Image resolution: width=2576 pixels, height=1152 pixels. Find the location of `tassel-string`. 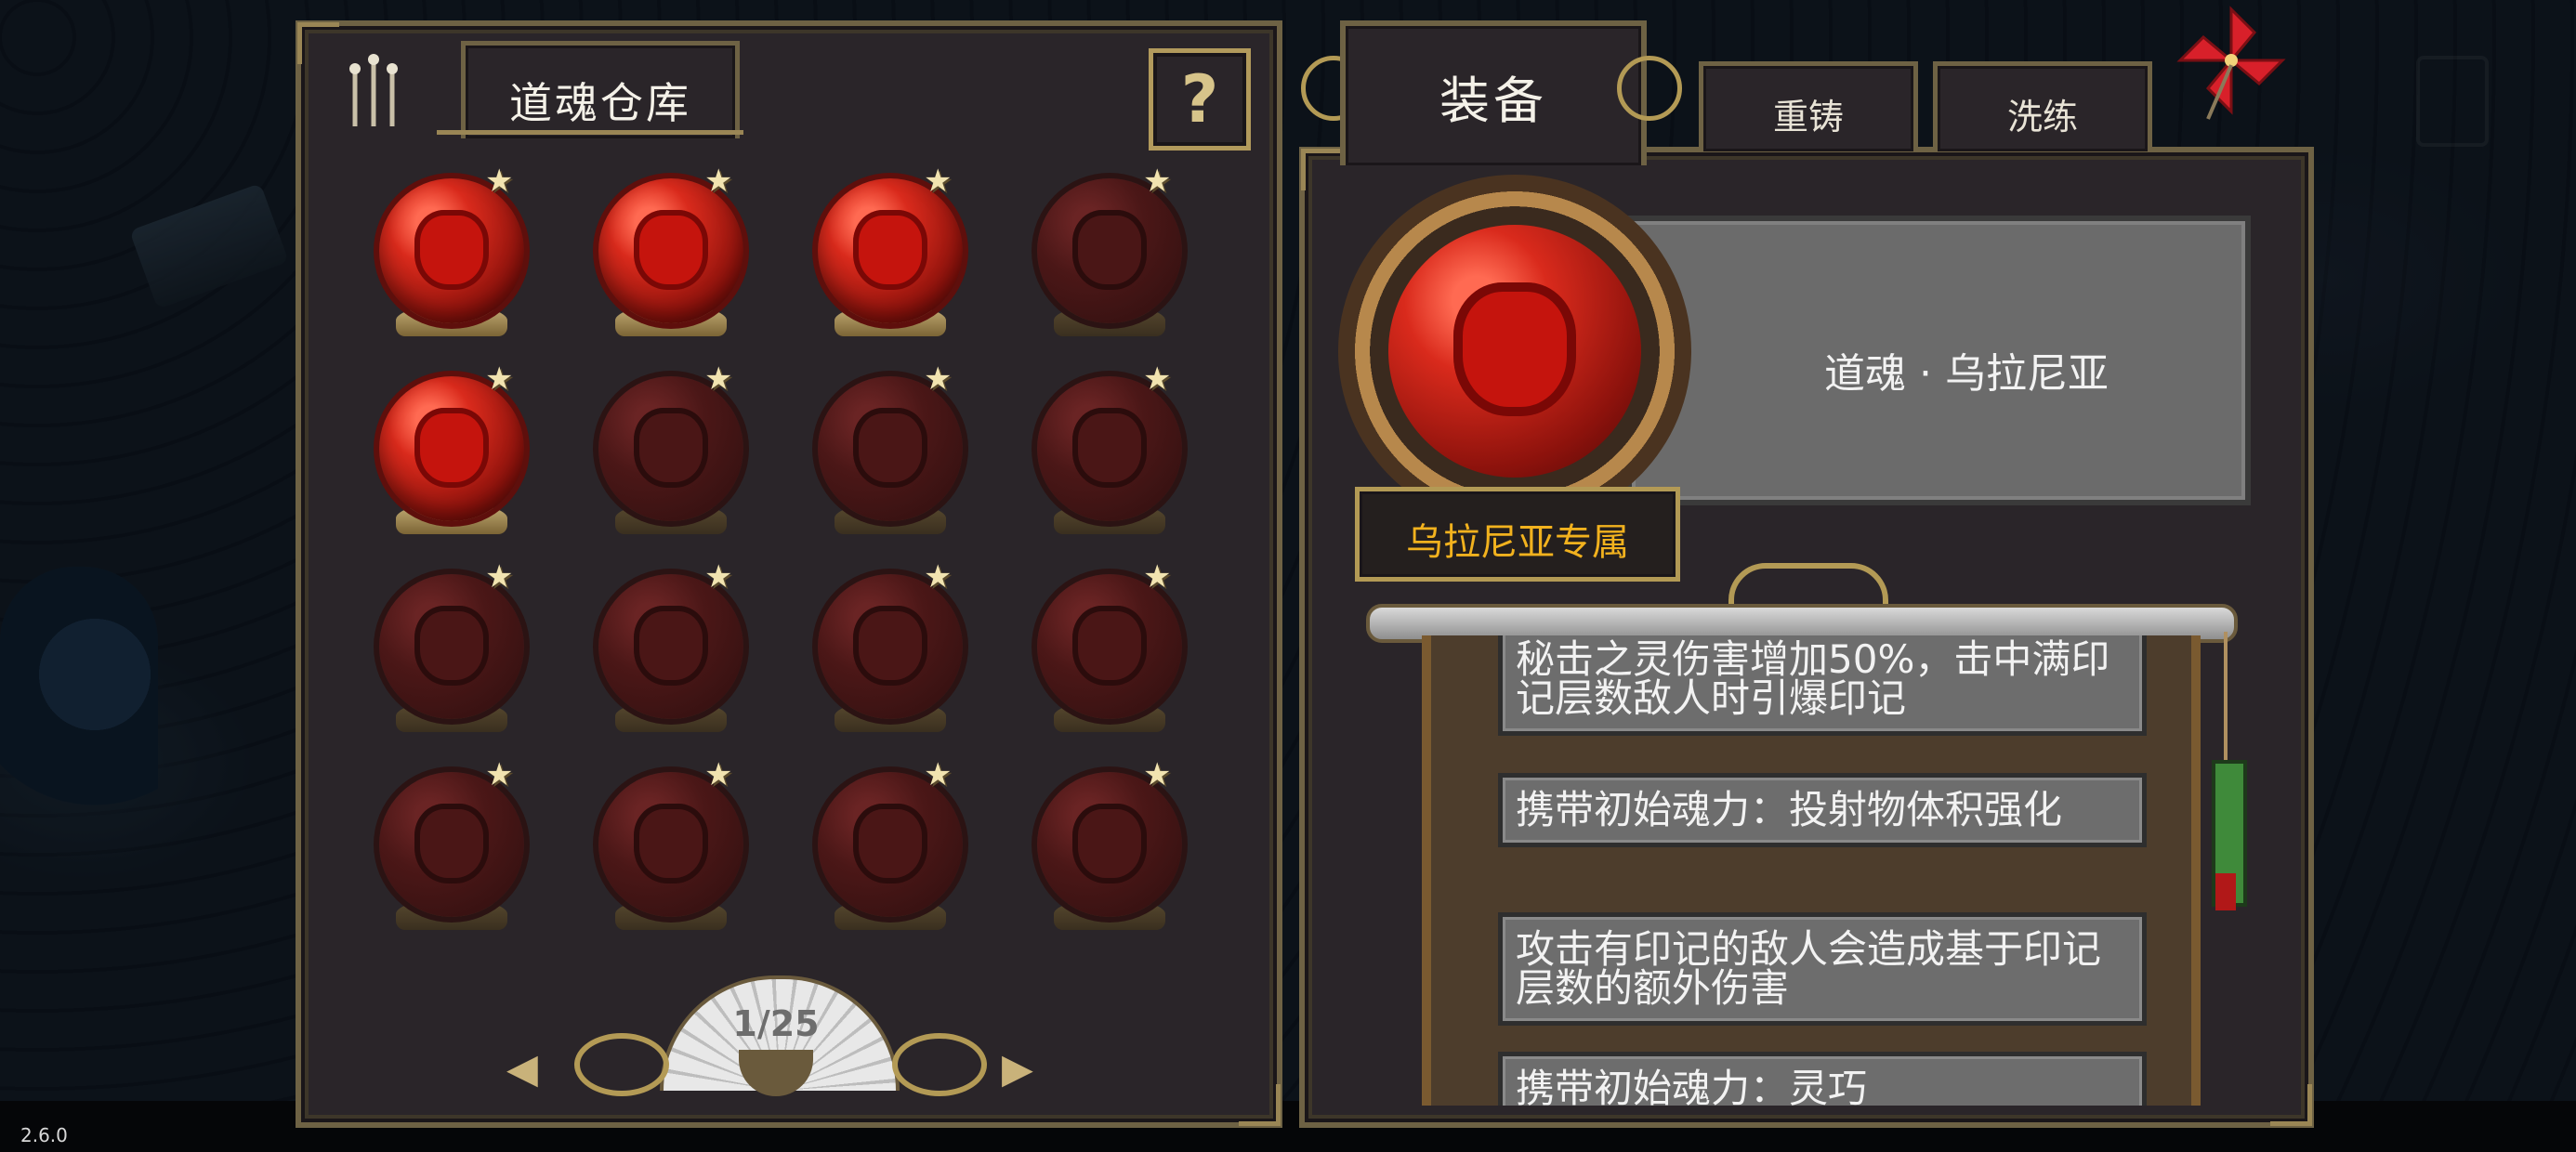

tassel-string is located at coordinates (2226, 697).